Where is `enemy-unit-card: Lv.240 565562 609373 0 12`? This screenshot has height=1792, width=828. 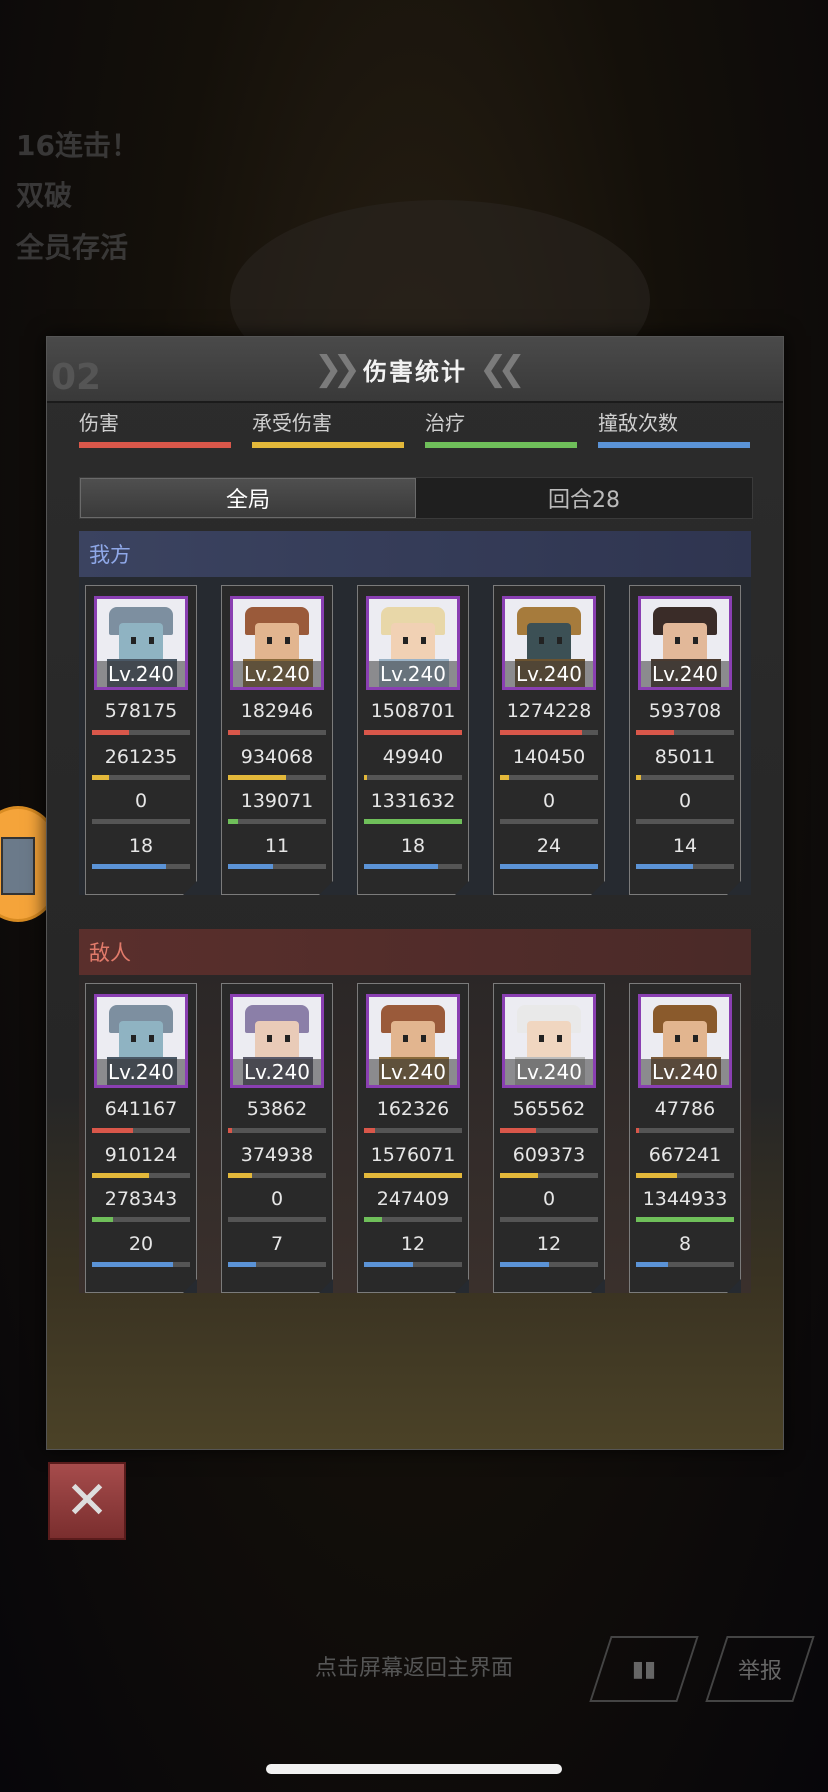 enemy-unit-card: Lv.240 565562 609373 0 12 is located at coordinates (549, 1138).